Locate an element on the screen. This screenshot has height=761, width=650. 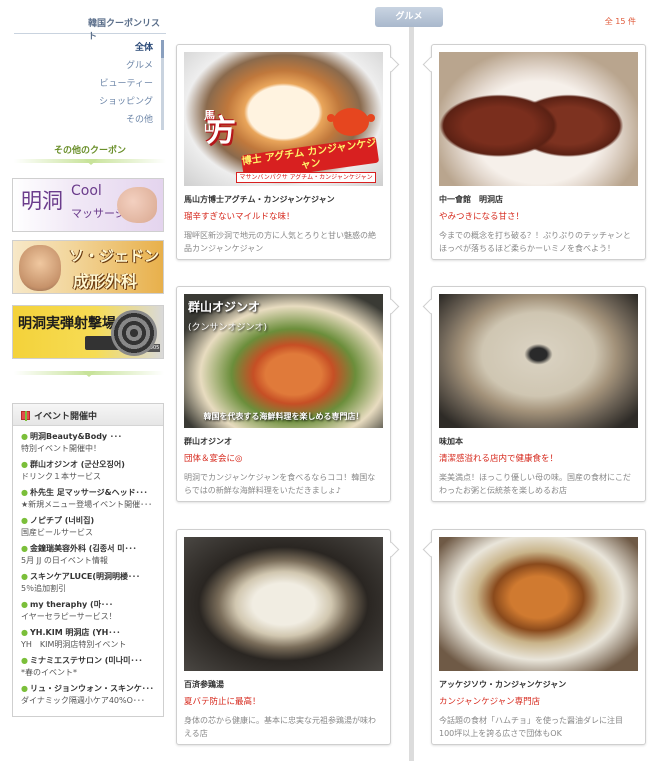
event-name-row: ● ノピチプ (너비집) is located at coordinates (89, 521).